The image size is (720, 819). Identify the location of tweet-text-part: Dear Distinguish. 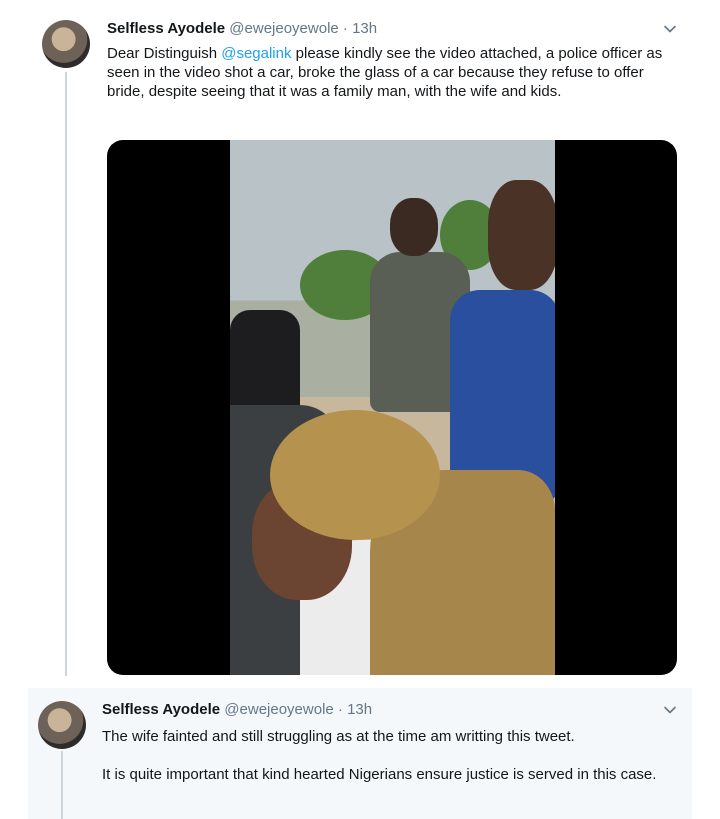
(164, 53).